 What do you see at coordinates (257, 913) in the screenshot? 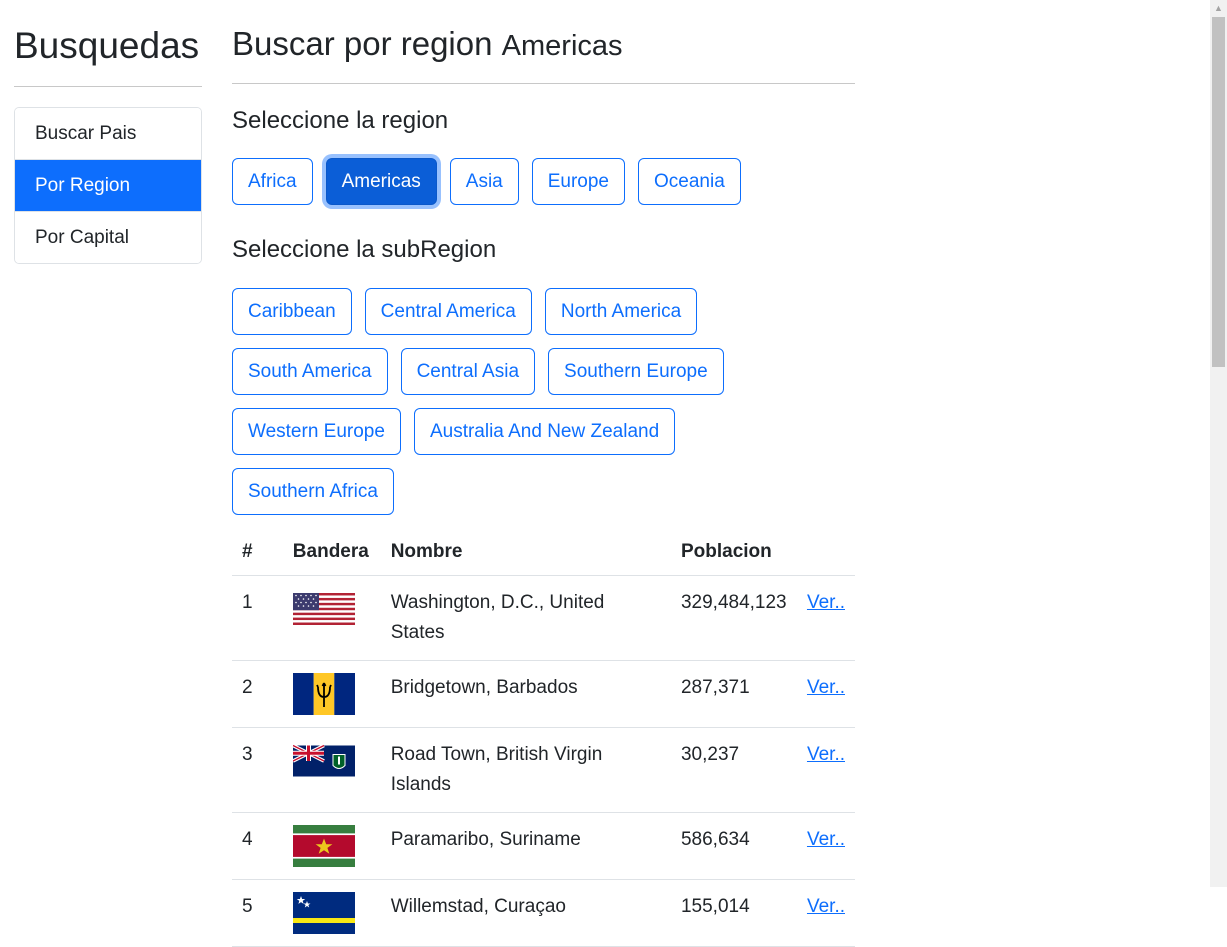
I see `row-number: 5` at bounding box center [257, 913].